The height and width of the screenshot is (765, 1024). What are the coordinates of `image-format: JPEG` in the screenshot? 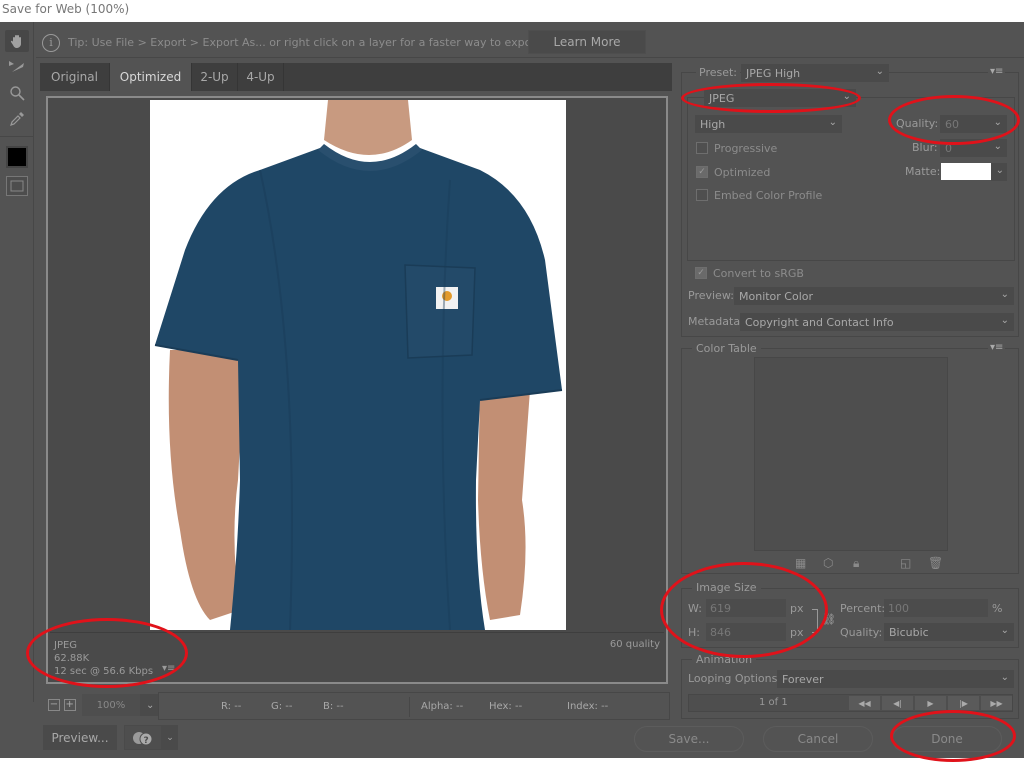 It's located at (66, 645).